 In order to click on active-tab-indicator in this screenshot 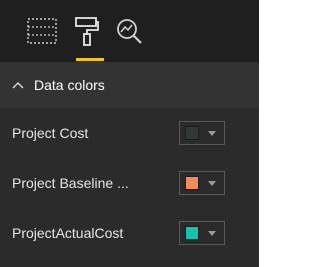, I will do `click(90, 59)`.